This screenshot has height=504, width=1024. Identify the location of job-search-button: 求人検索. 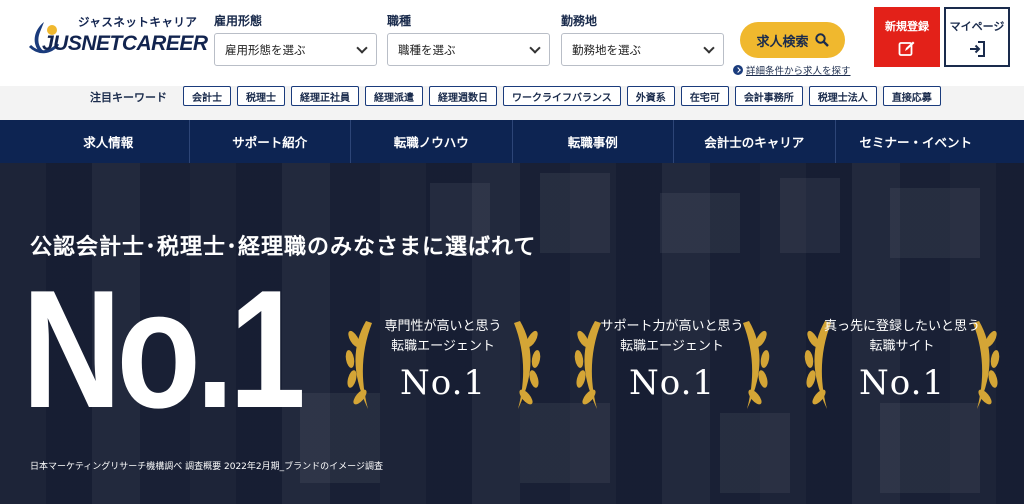
(792, 40).